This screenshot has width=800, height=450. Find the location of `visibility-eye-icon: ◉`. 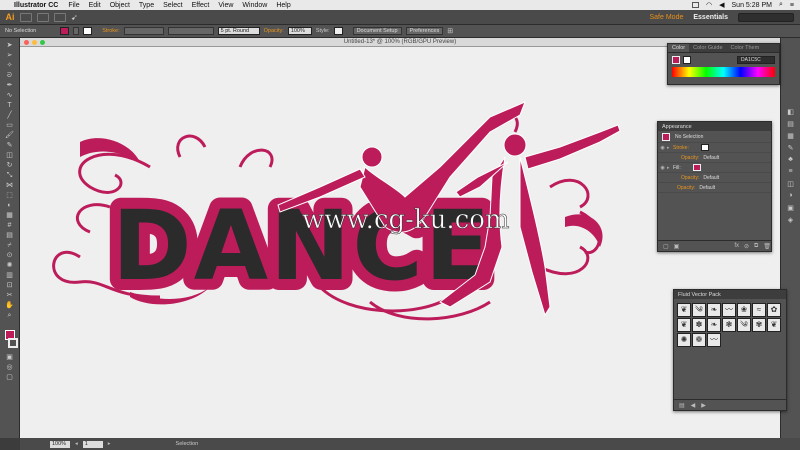

visibility-eye-icon: ◉ is located at coordinates (662, 168).